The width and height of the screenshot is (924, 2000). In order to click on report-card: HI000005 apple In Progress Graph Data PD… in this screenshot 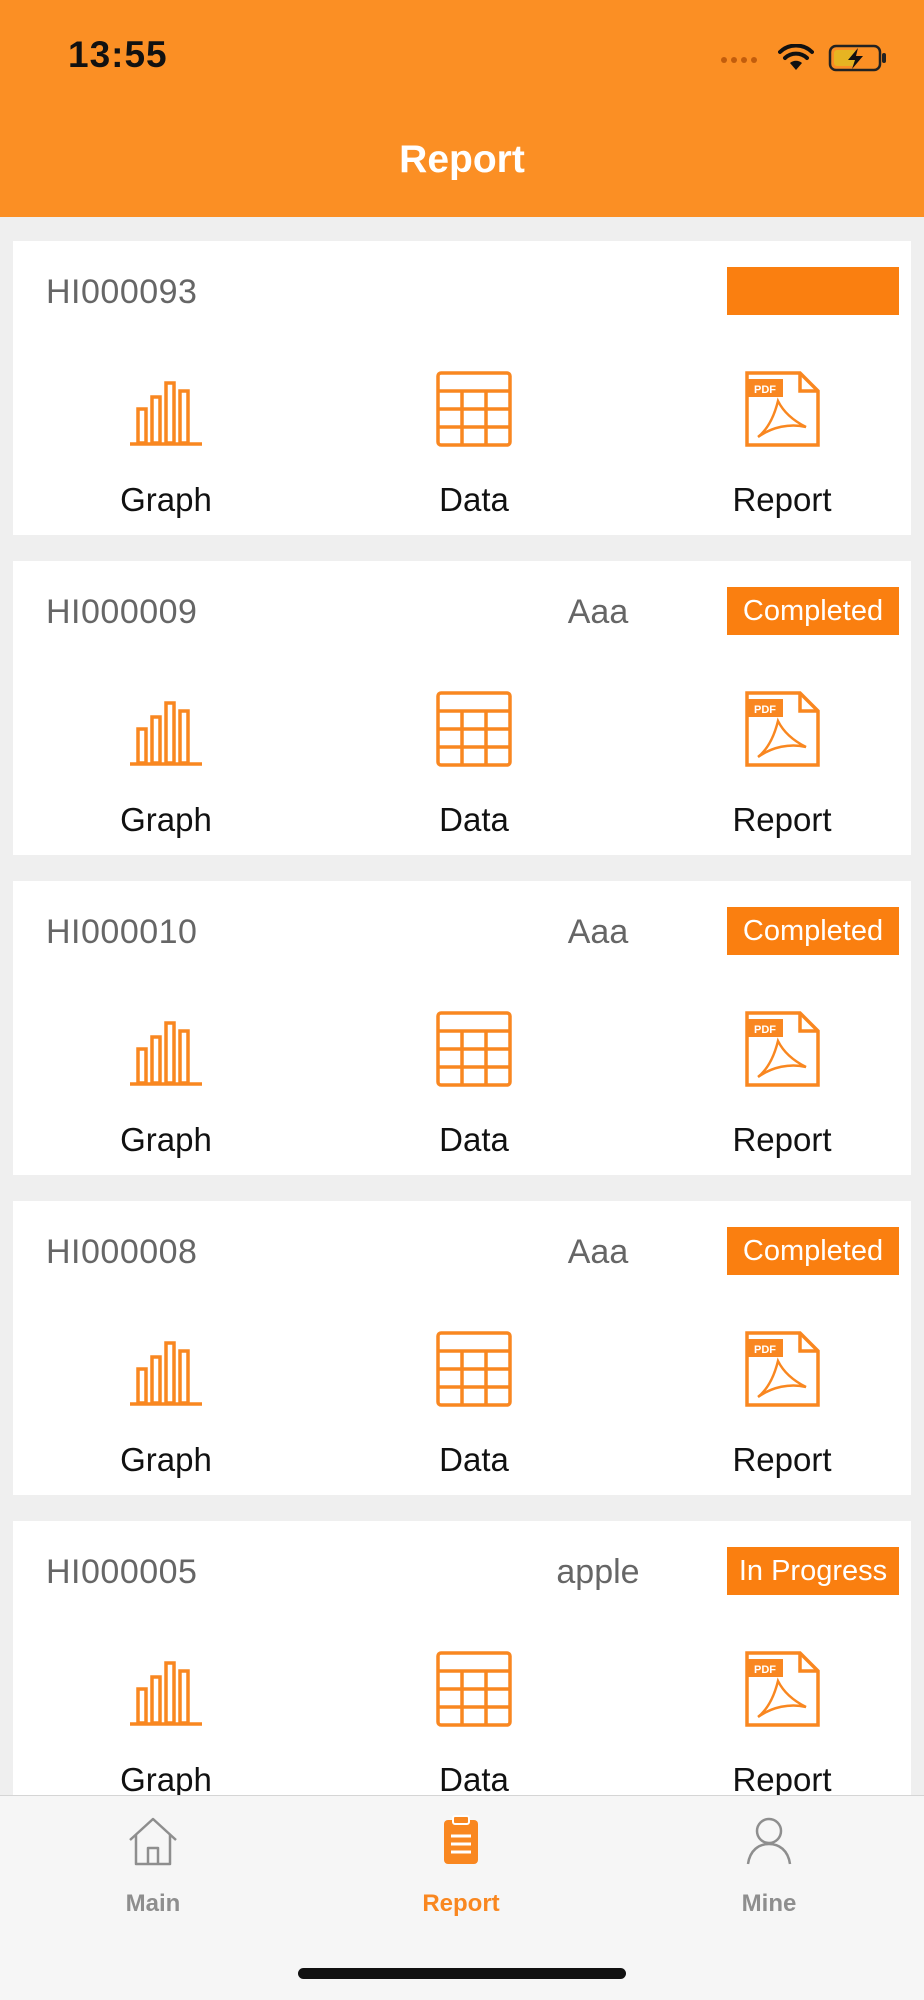, I will do `click(462, 1658)`.